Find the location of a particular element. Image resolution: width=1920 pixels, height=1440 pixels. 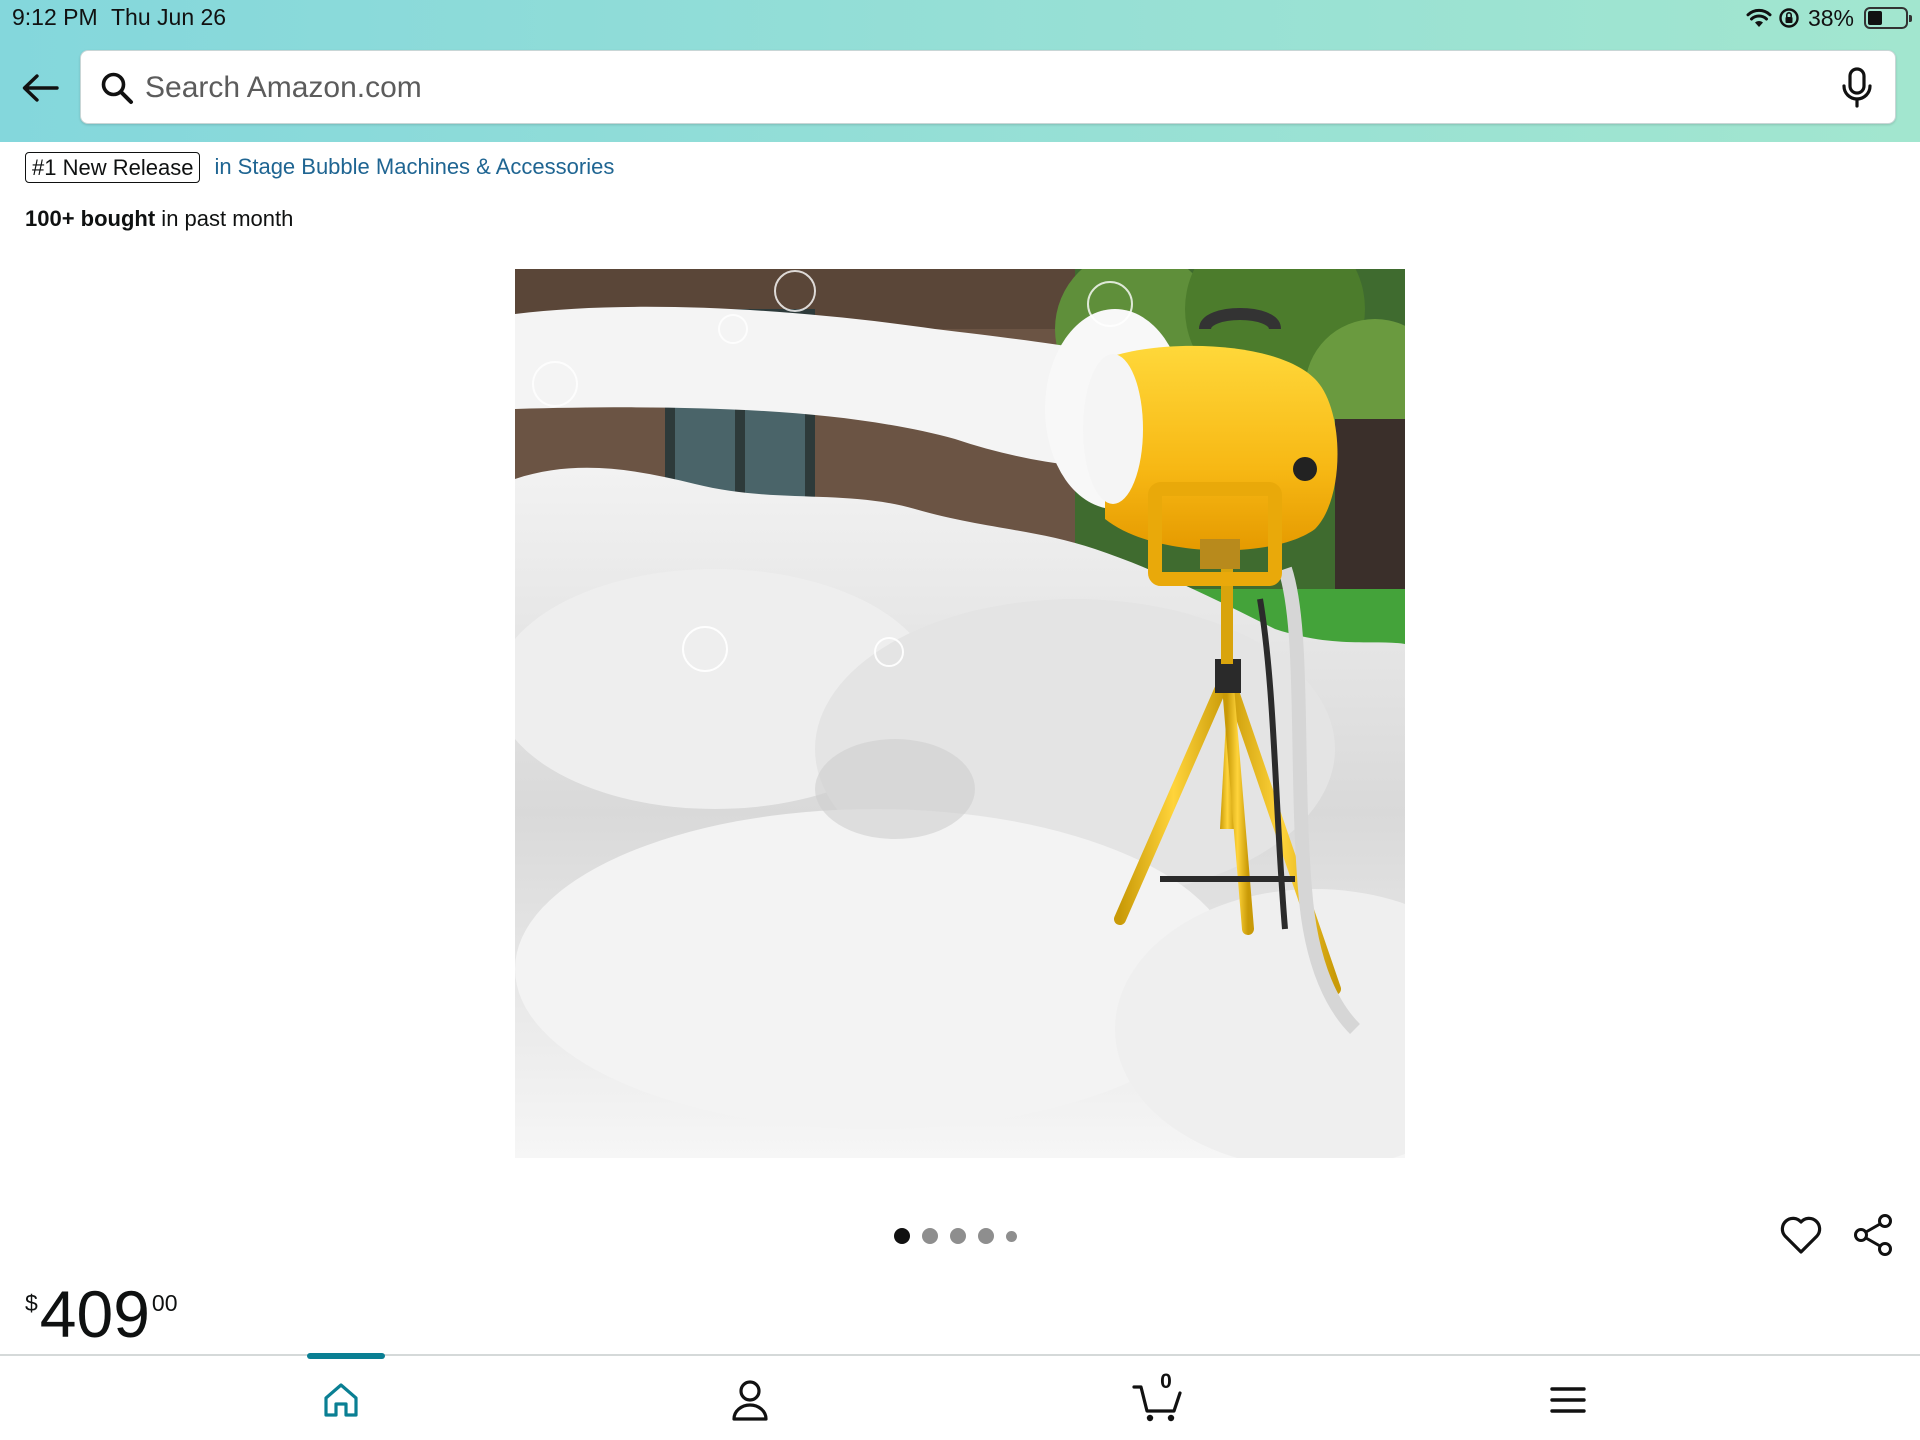

top-header: 9:12 PM Thu Jun 26 38% is located at coordinates (960, 71).